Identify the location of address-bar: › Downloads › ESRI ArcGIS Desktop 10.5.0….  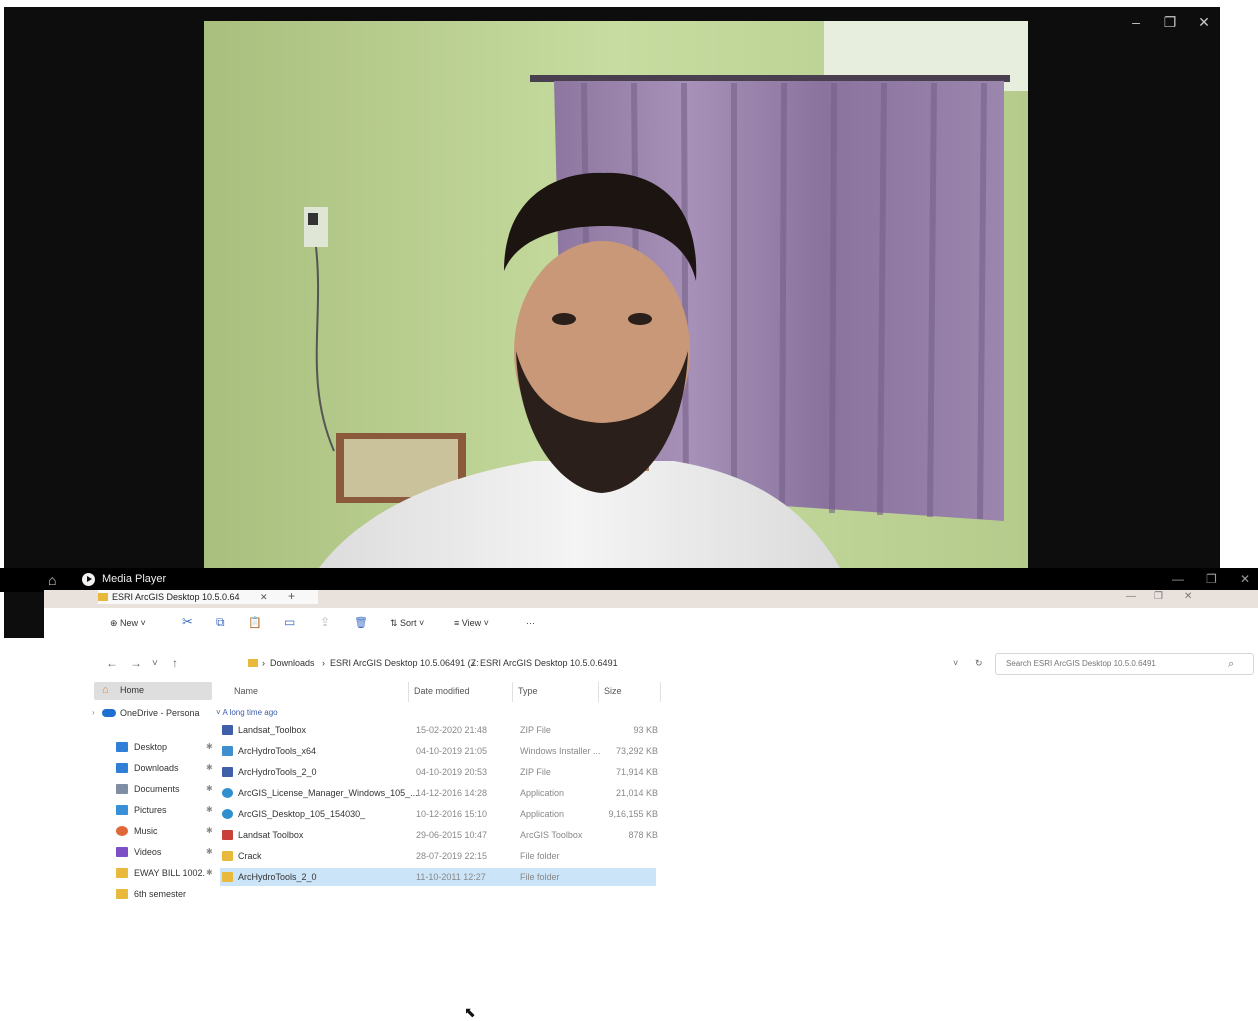
(618, 663).